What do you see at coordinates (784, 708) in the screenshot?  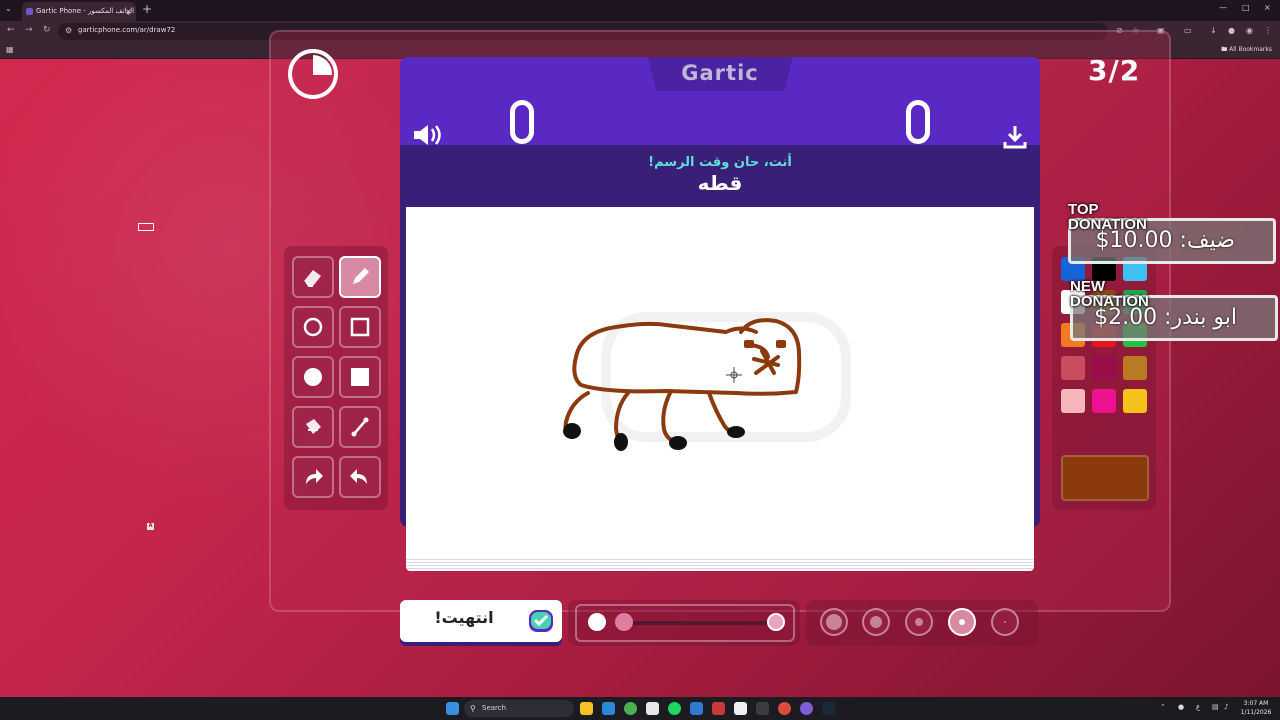 I see `chrome-alt-icon` at bounding box center [784, 708].